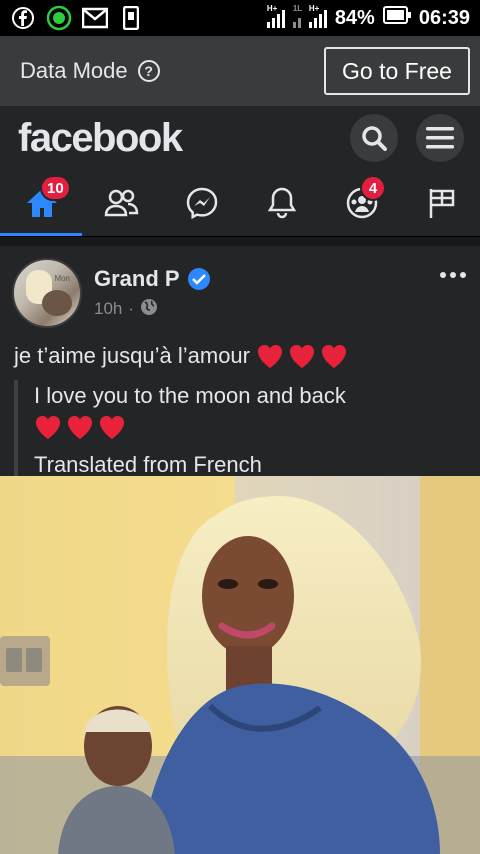  Describe the element at coordinates (74, 70) in the screenshot. I see `data-mode-label: Data Mode` at that location.